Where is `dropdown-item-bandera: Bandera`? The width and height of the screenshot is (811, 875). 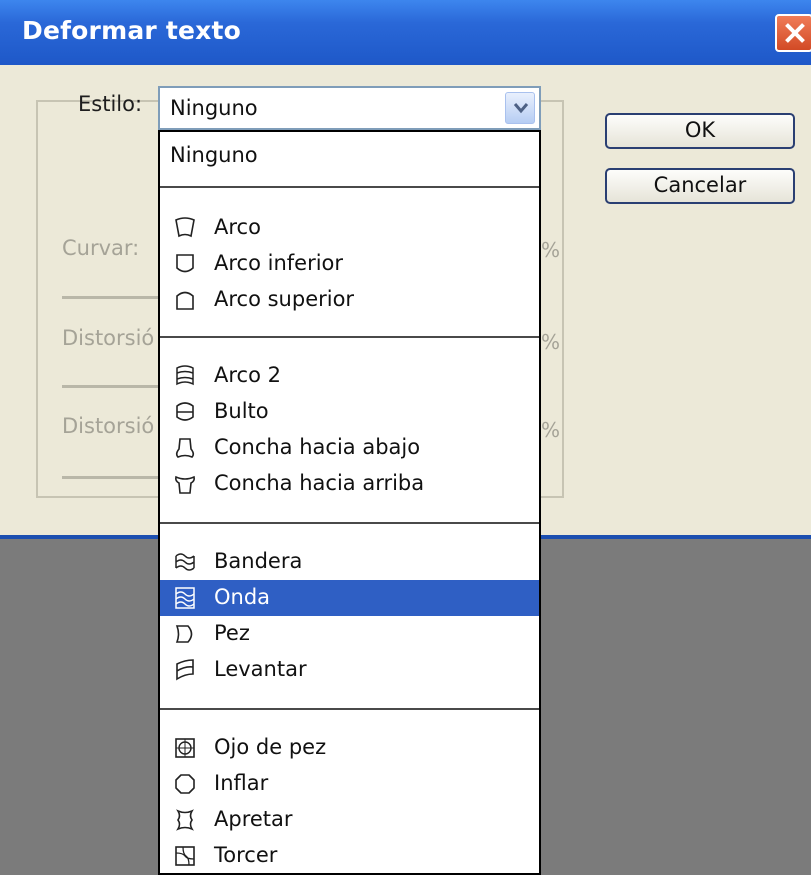 dropdown-item-bandera: Bandera is located at coordinates (349, 562).